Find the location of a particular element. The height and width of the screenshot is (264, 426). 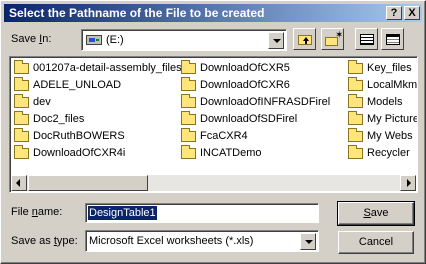

save-in-label: Save In: is located at coordinates (31, 39).